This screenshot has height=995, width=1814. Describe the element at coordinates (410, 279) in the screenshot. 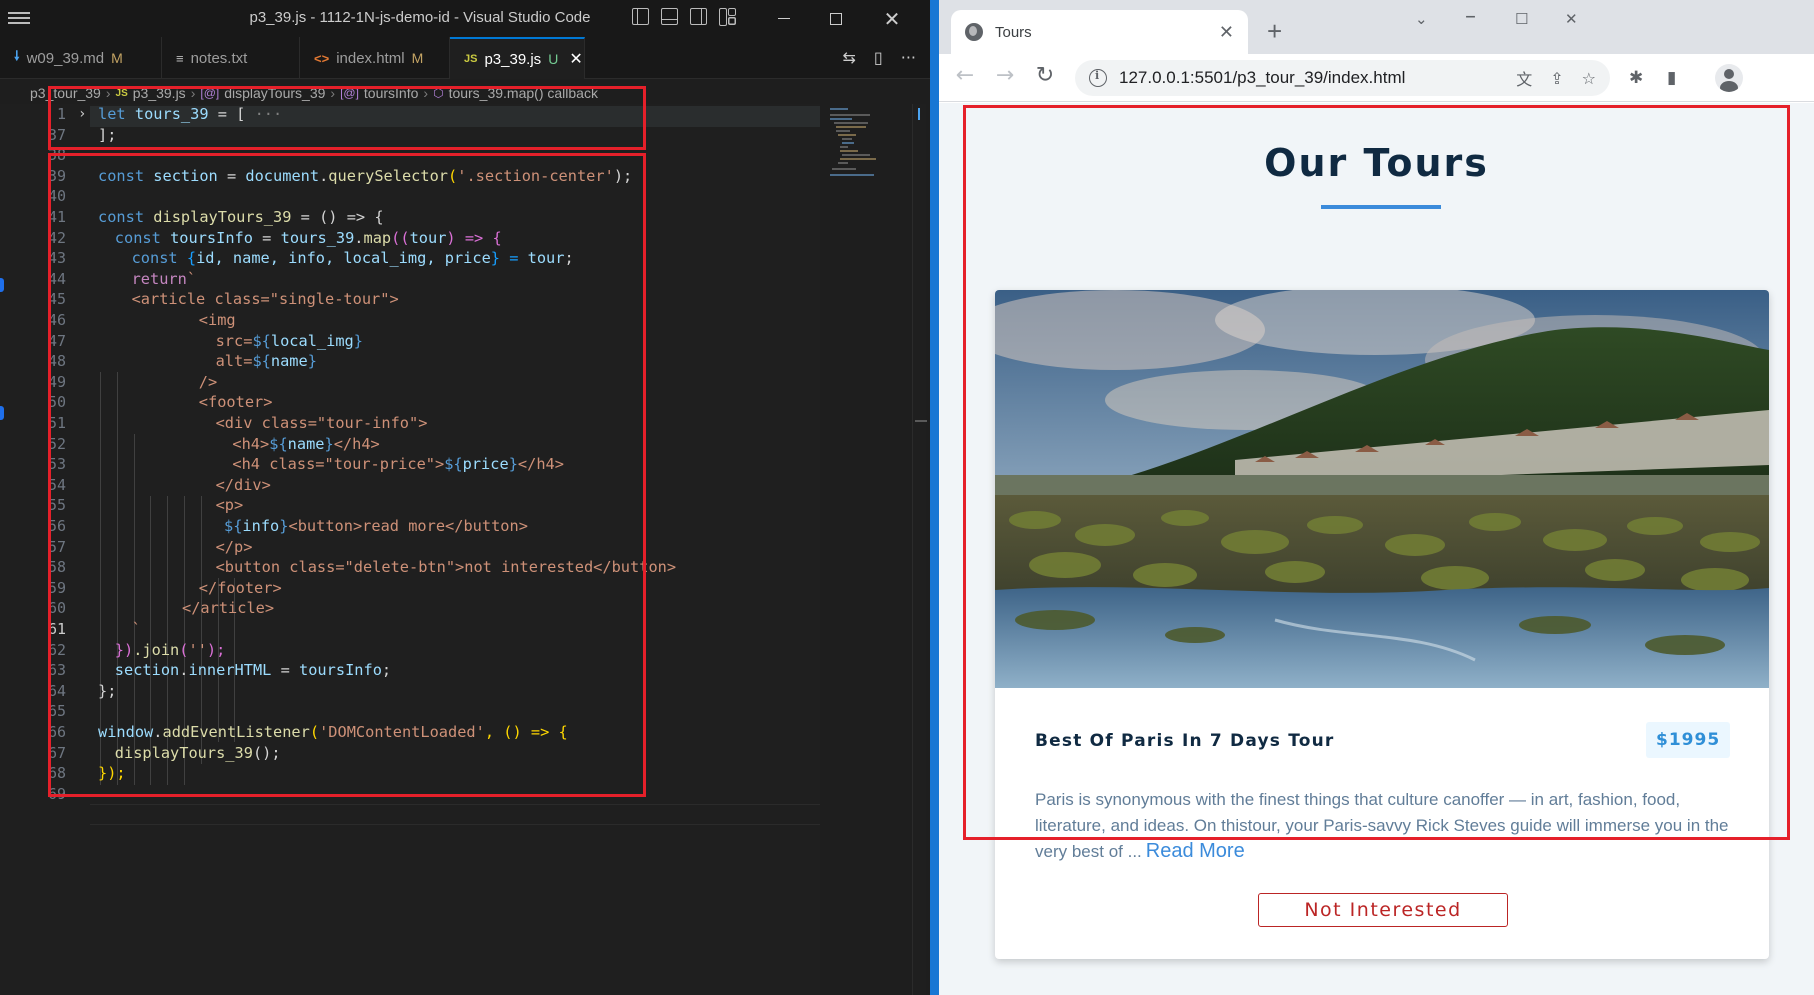

I see `code-line: 44 return`` at that location.